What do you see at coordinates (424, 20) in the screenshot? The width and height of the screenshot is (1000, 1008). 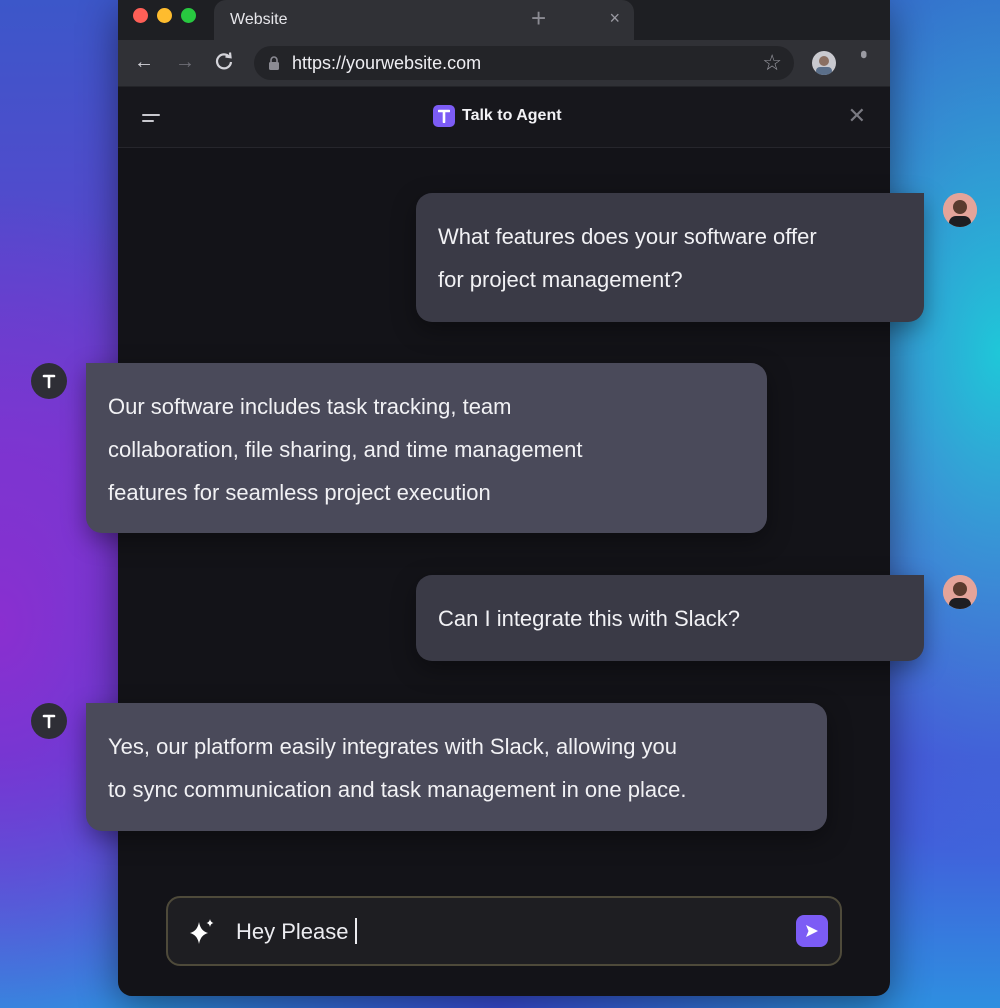 I see `tab-website: Website ×` at bounding box center [424, 20].